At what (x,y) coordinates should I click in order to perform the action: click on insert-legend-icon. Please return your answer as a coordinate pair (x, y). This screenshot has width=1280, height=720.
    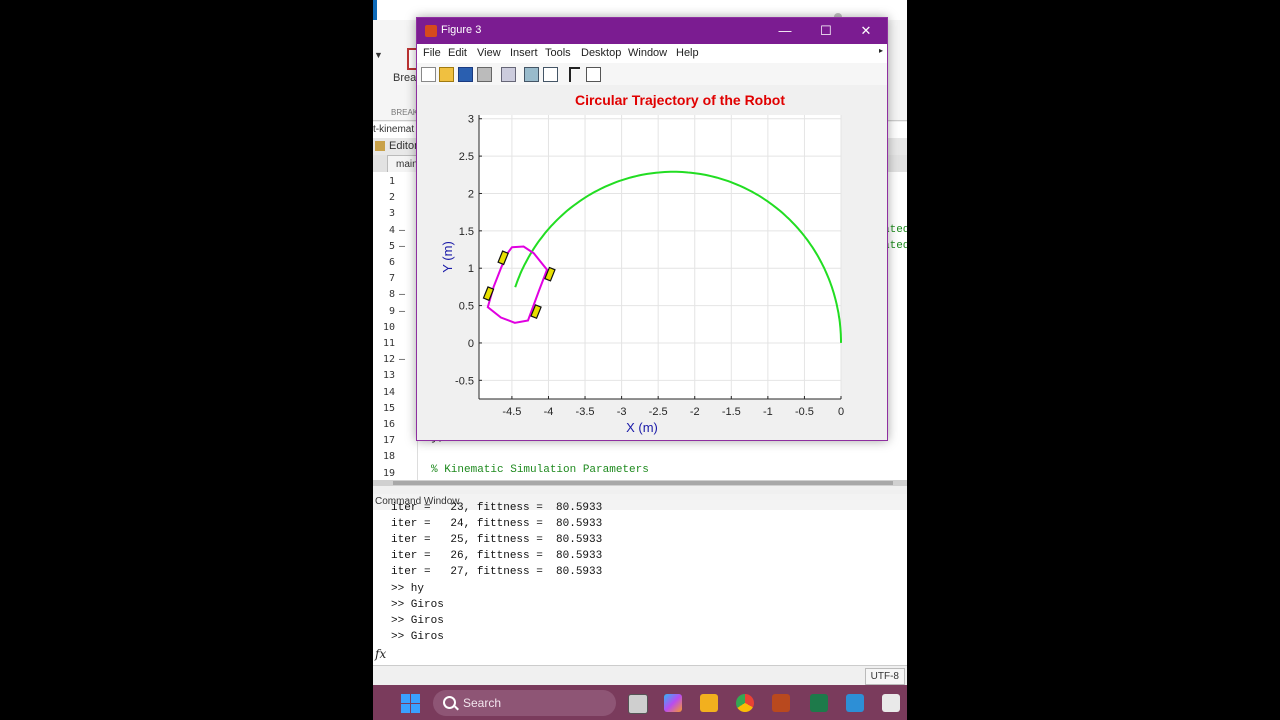
    Looking at the image, I should click on (550, 74).